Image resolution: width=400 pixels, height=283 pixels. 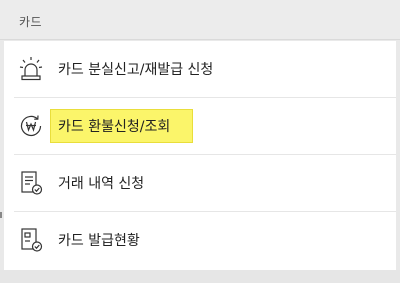 I want to click on menu-item-label: 카드 발급현황, so click(x=99, y=241).